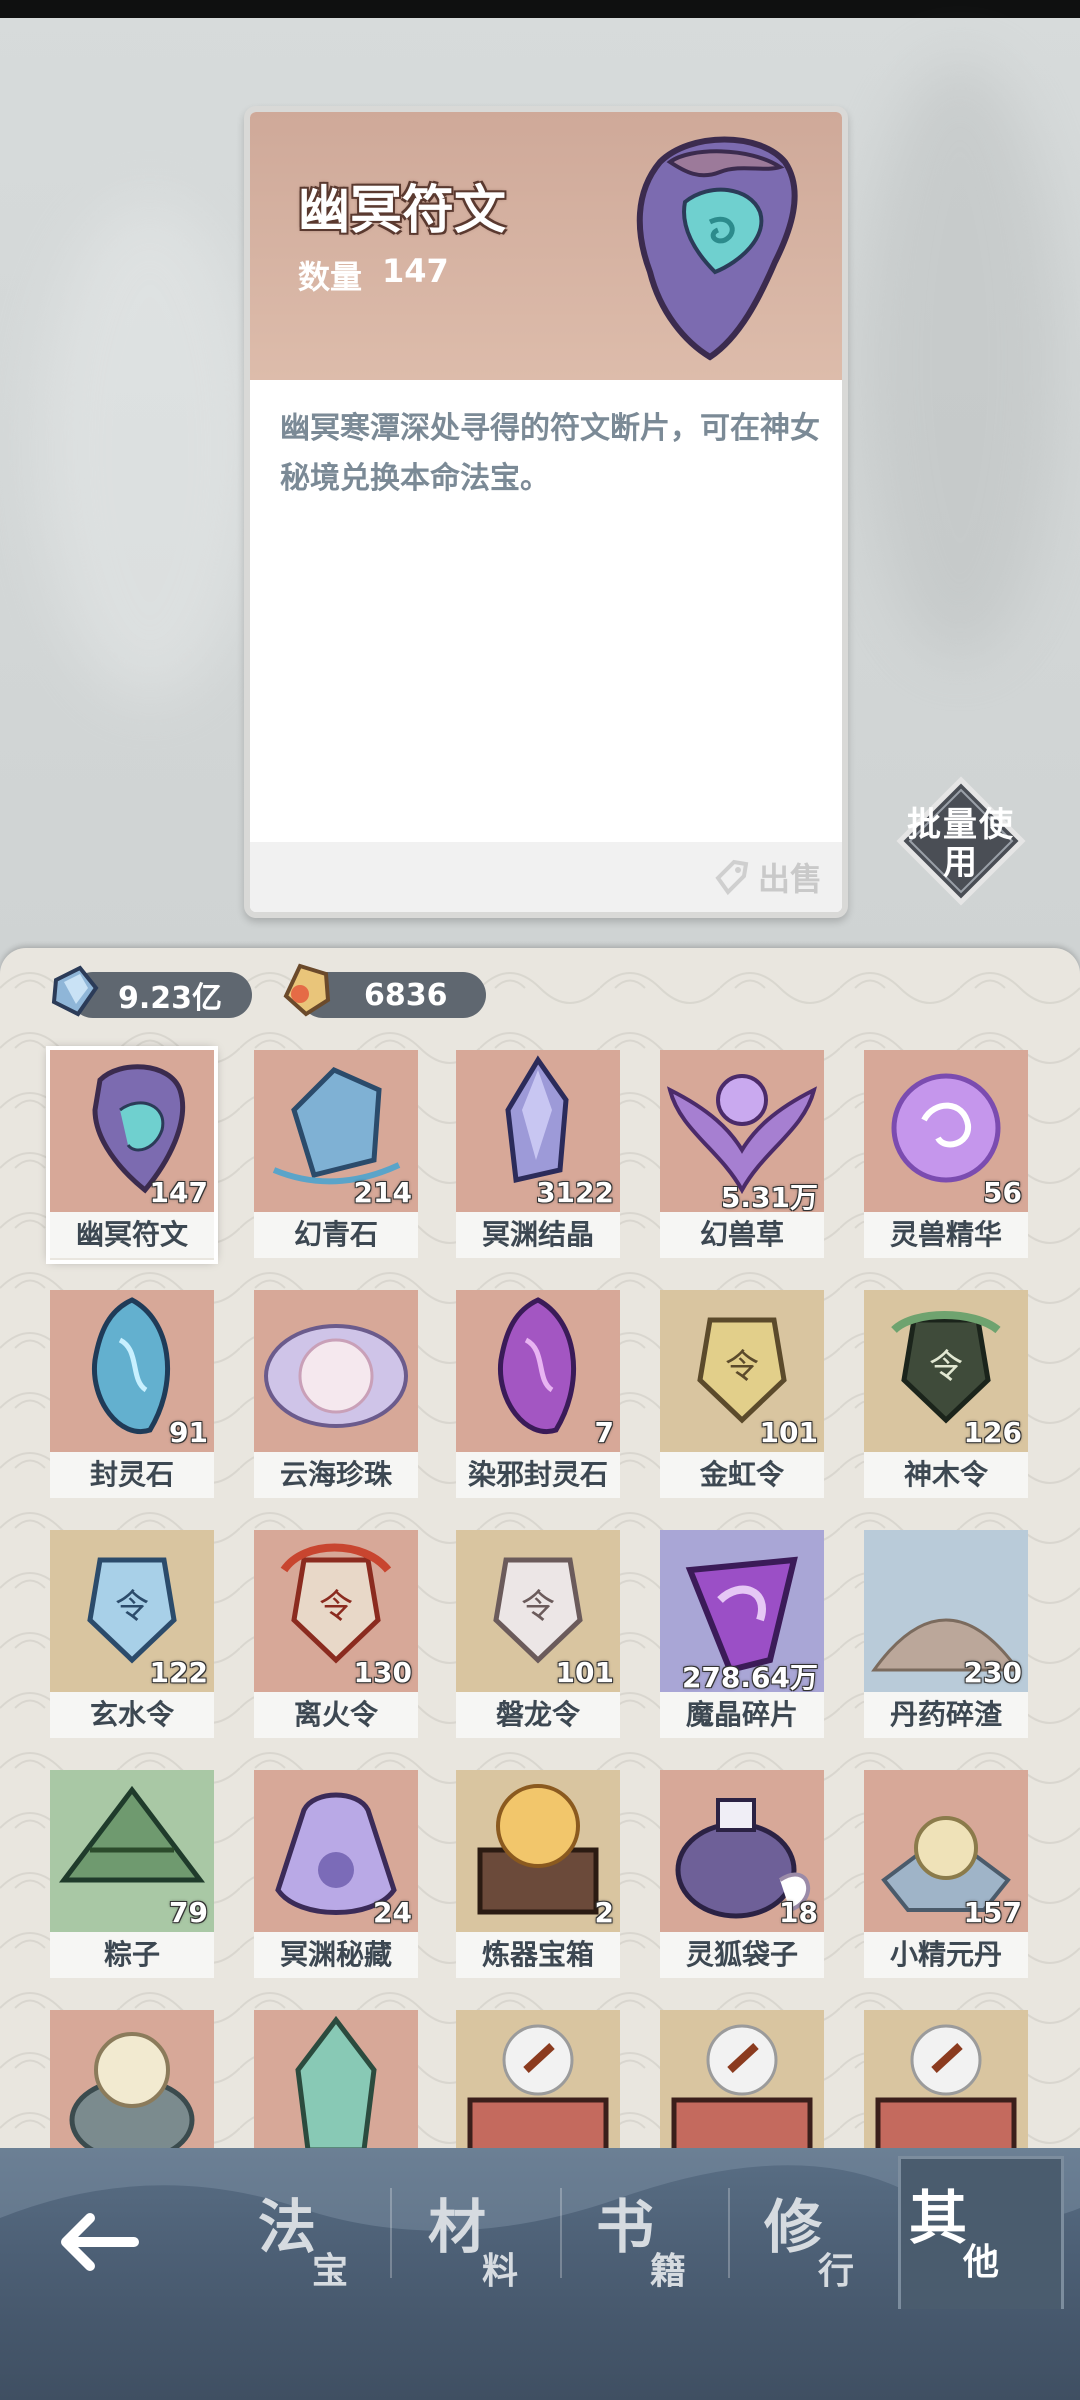 The width and height of the screenshot is (1080, 2400). What do you see at coordinates (538, 1235) in the screenshot?
I see `item-name: 冥渊结晶` at bounding box center [538, 1235].